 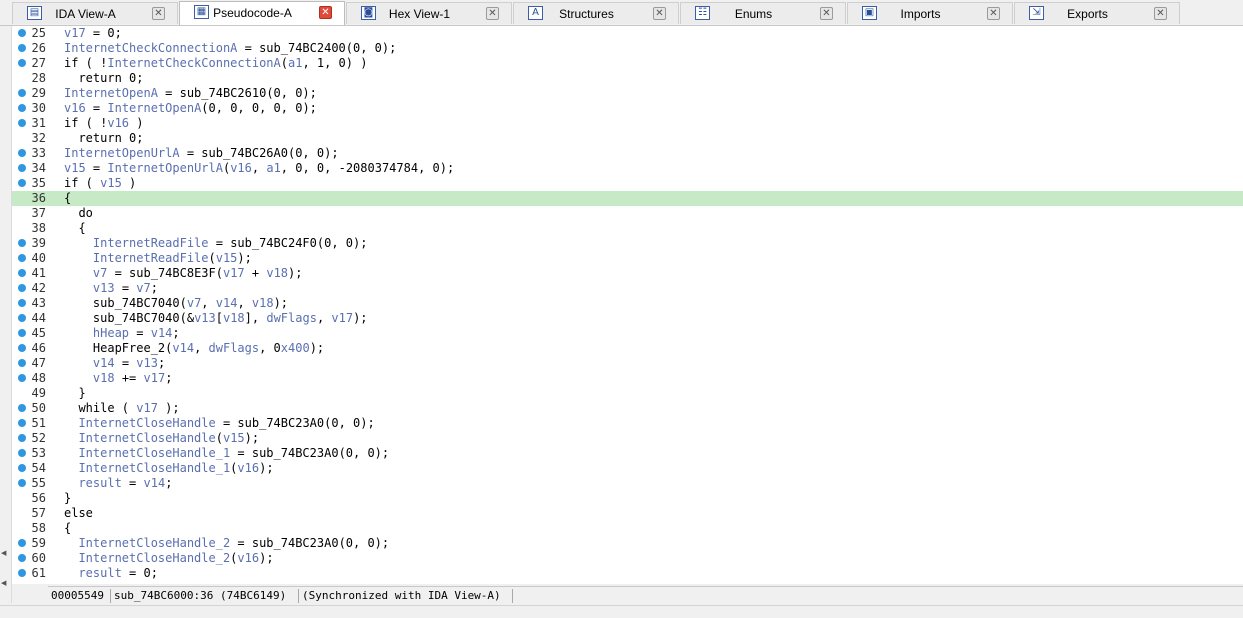 I want to click on scroll-left-arrow-icon: ◀, so click(x=3, y=583).